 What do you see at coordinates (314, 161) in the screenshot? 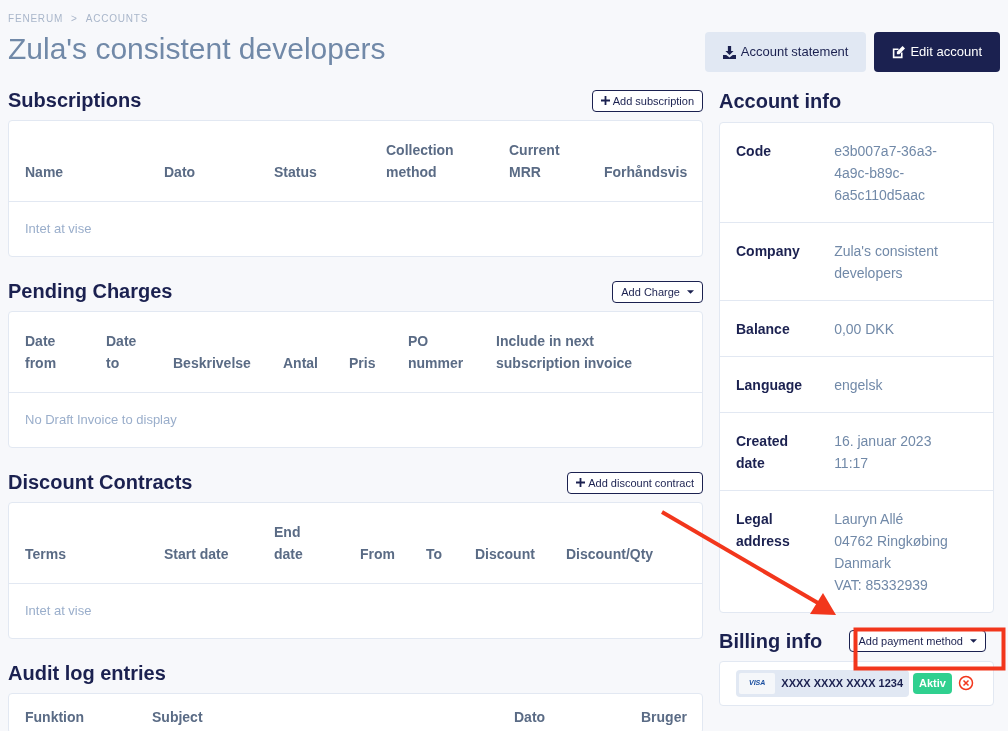
I see `column-header: Status` at bounding box center [314, 161].